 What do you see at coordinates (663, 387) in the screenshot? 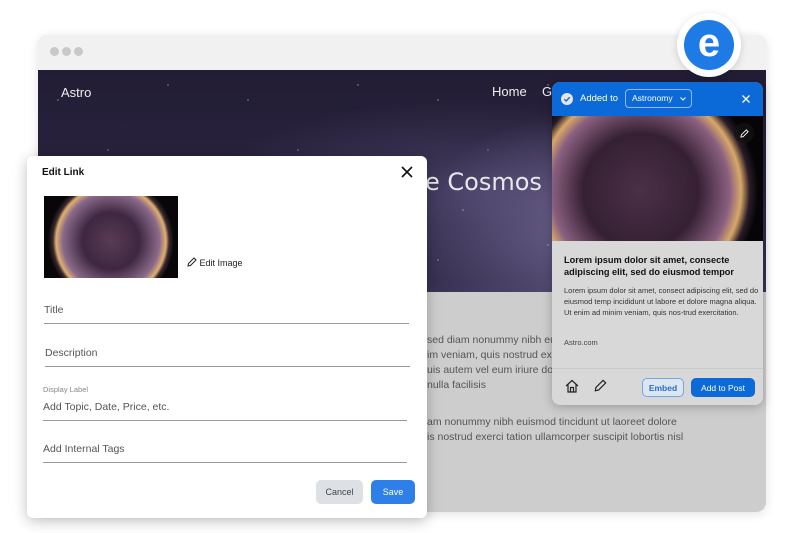
I see `embed-button: Embed` at bounding box center [663, 387].